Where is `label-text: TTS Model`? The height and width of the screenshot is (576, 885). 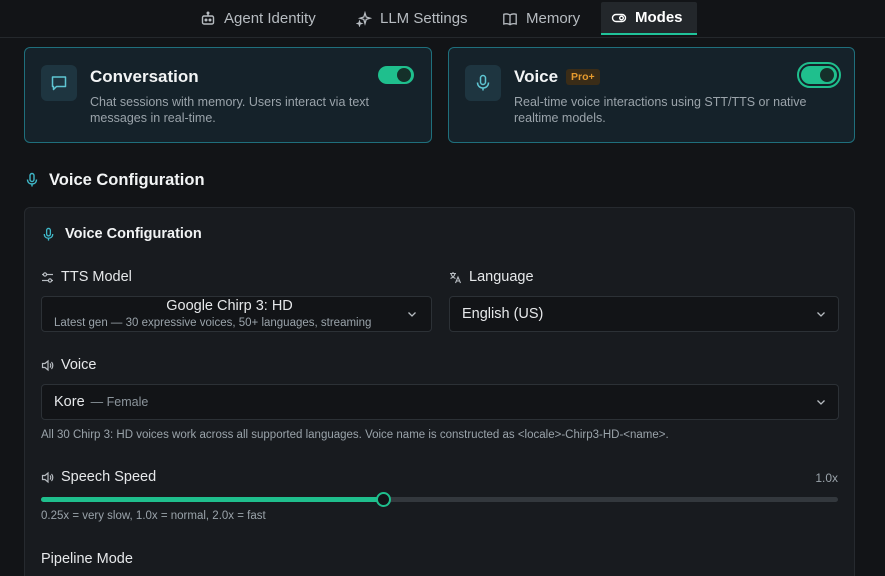 label-text: TTS Model is located at coordinates (96, 277).